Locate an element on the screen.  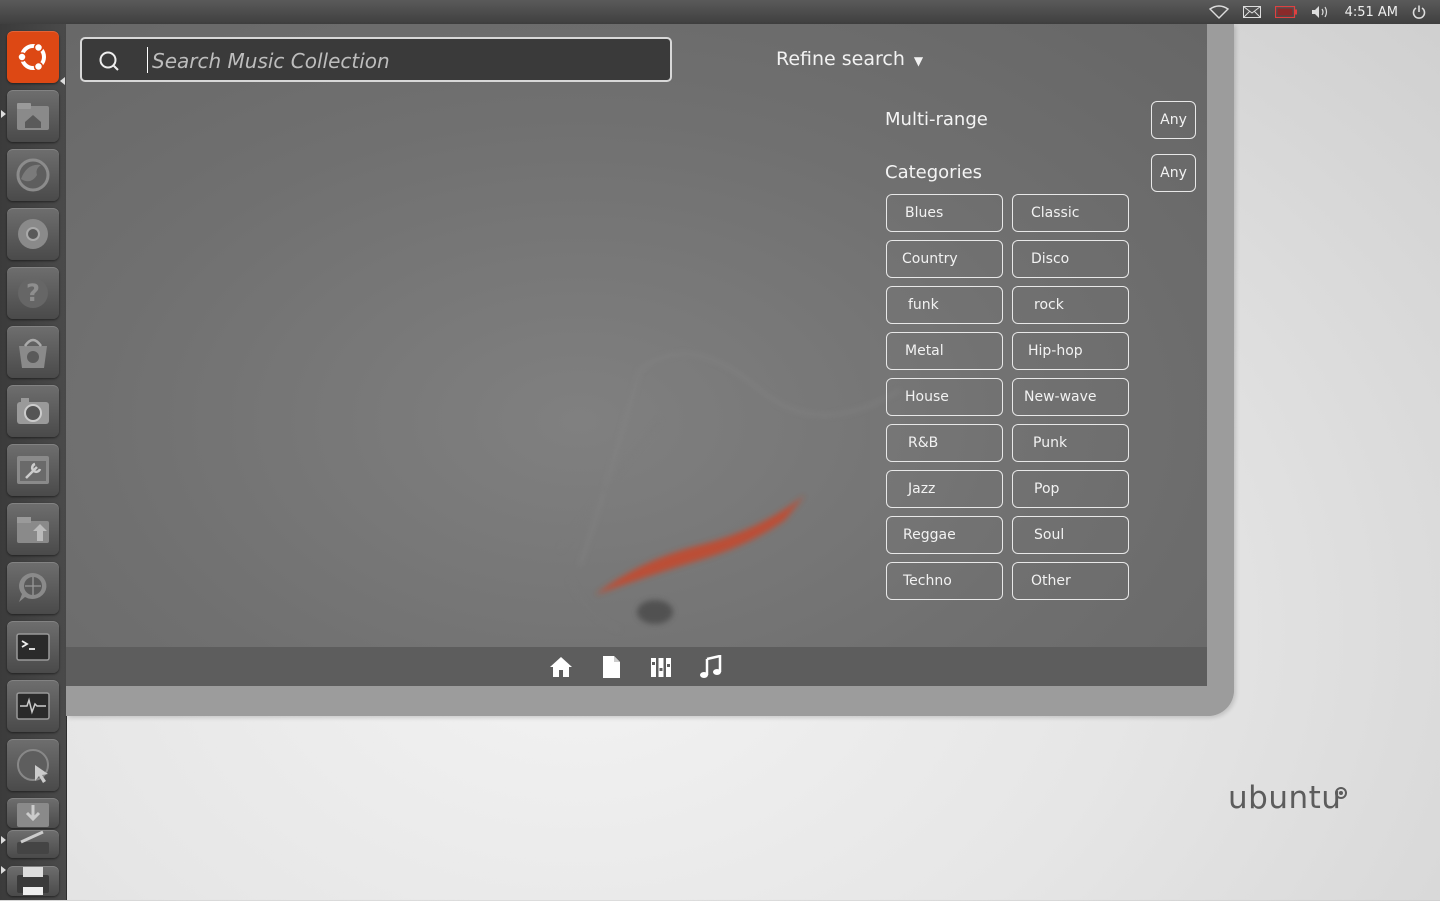
network-icon is located at coordinates (33, 765).